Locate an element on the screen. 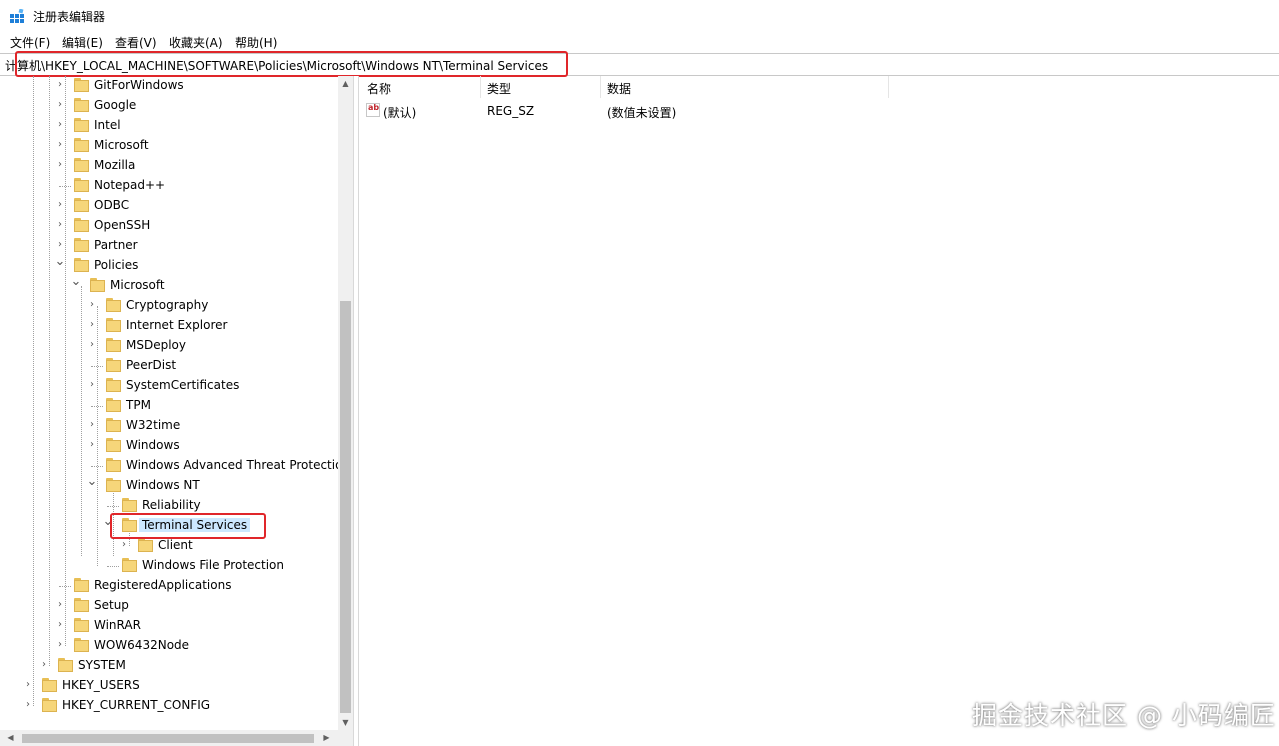 The image size is (1279, 746). tree-vertical-scrollbar: ▲ ▼ is located at coordinates (345, 403).